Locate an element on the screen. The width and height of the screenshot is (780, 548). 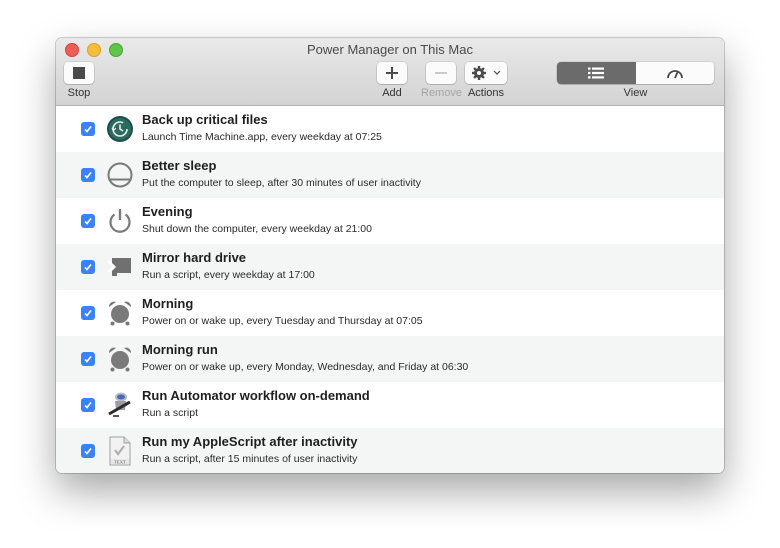
terminal-icon is located at coordinates (120, 267).